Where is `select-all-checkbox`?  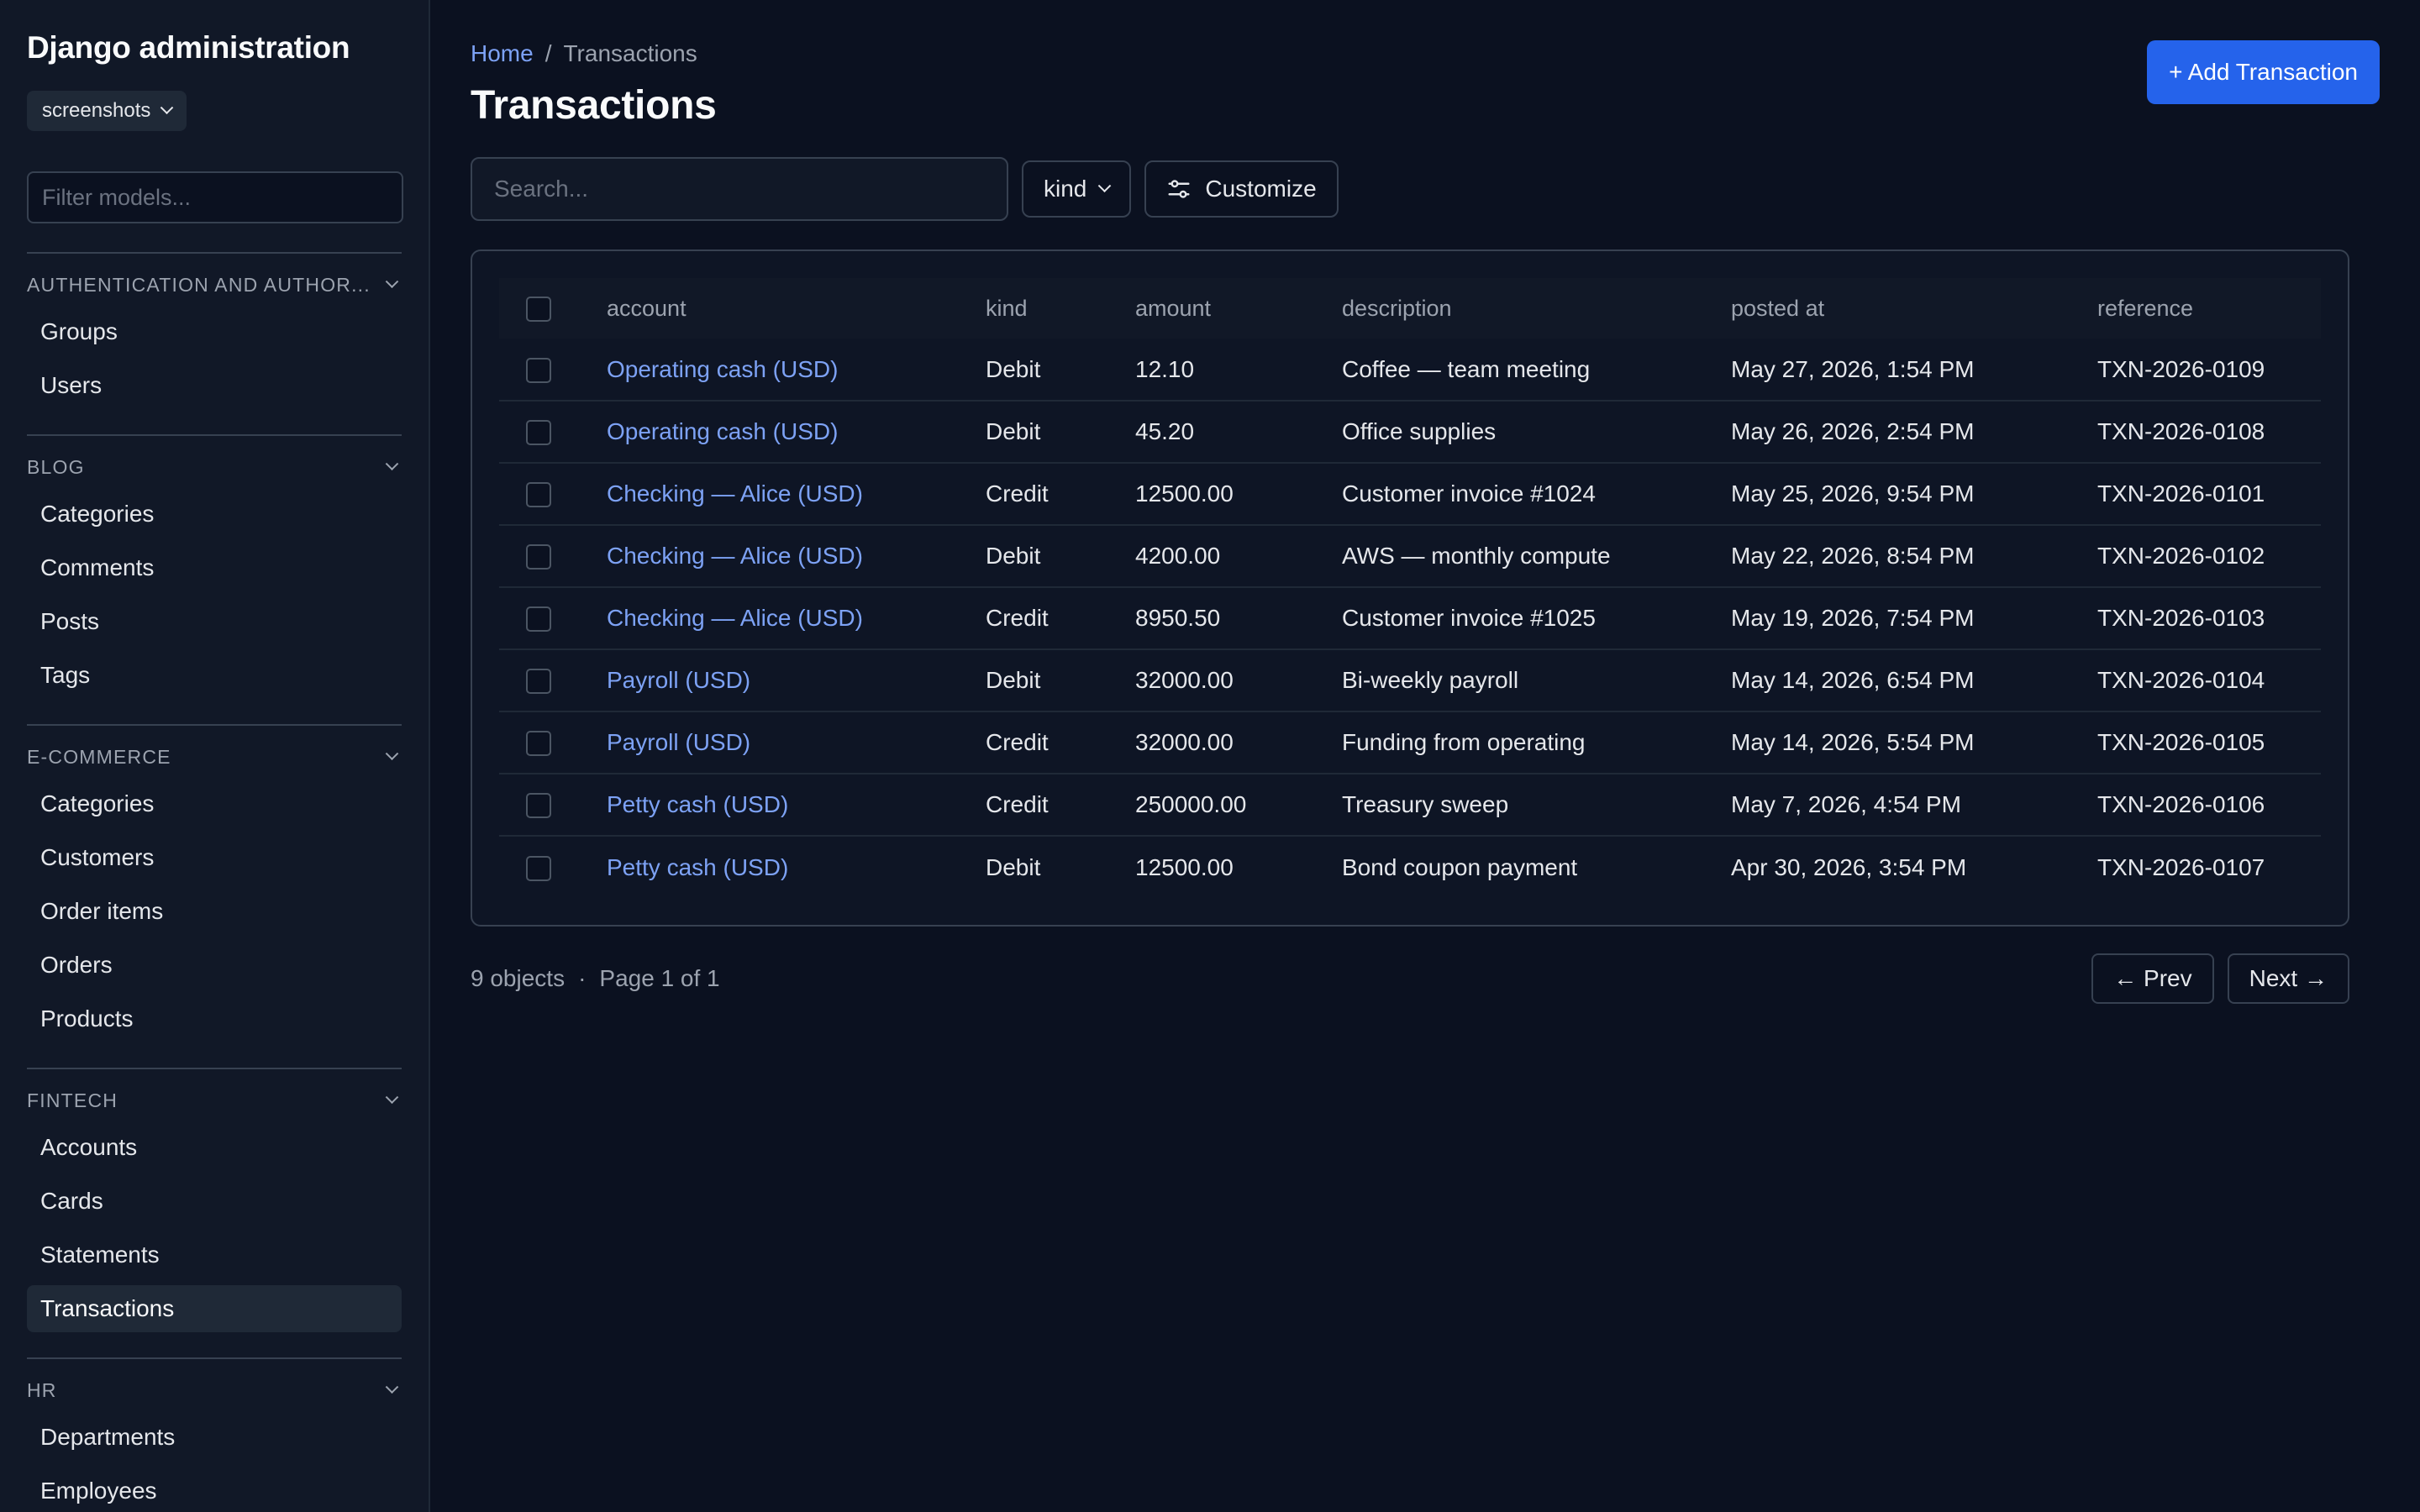 select-all-checkbox is located at coordinates (538, 309).